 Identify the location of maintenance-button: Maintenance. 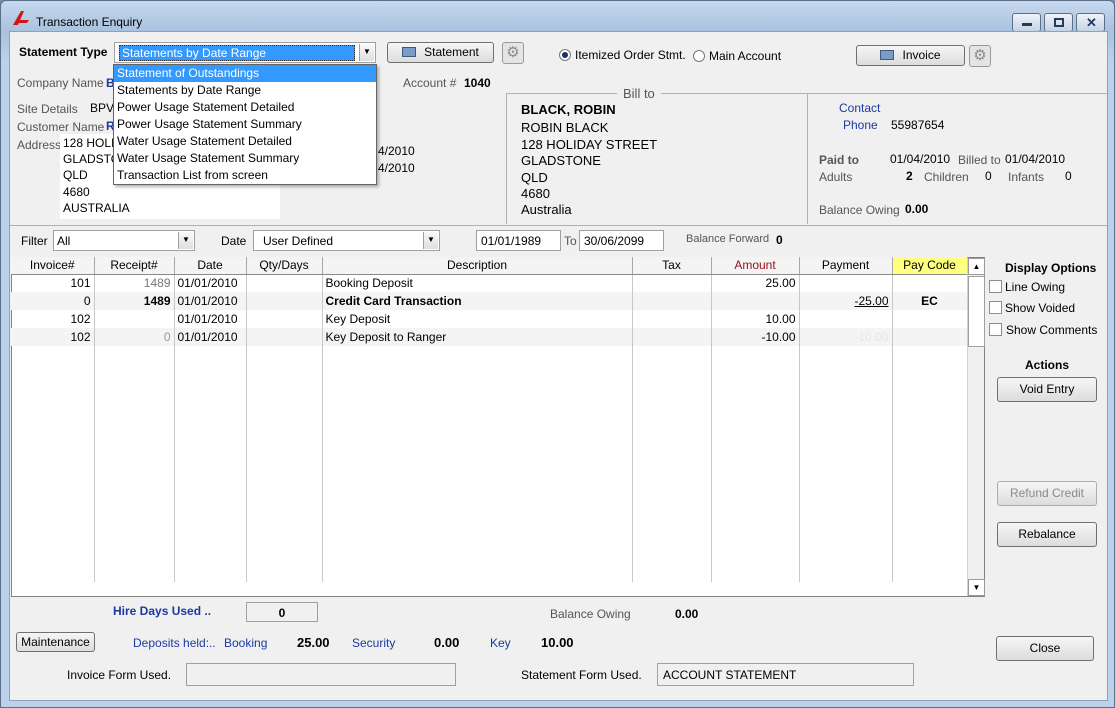
(55, 642).